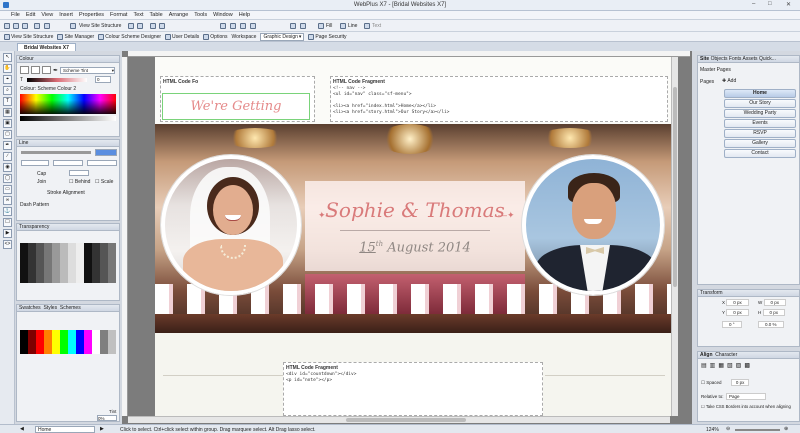  What do you see at coordinates (771, 324) in the screenshot?
I see `shear-field: 0.0 %` at bounding box center [771, 324].